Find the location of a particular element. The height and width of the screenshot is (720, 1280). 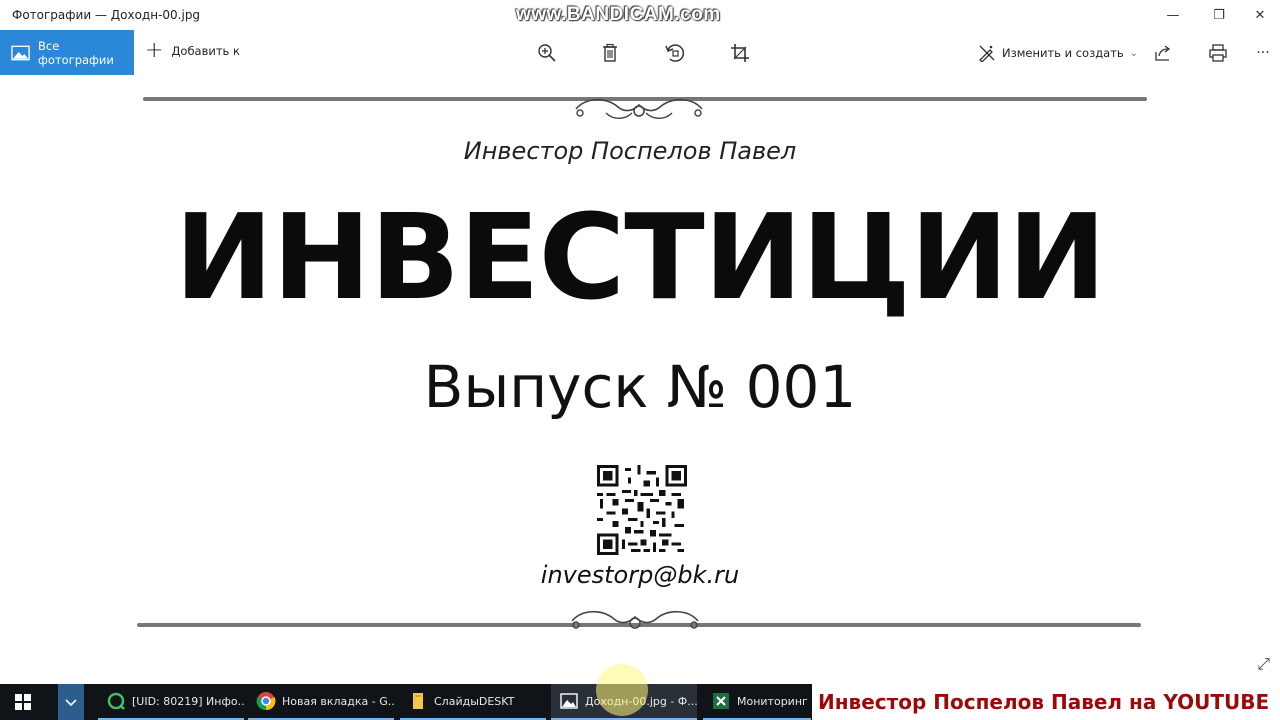

qr-code is located at coordinates (642, 510).